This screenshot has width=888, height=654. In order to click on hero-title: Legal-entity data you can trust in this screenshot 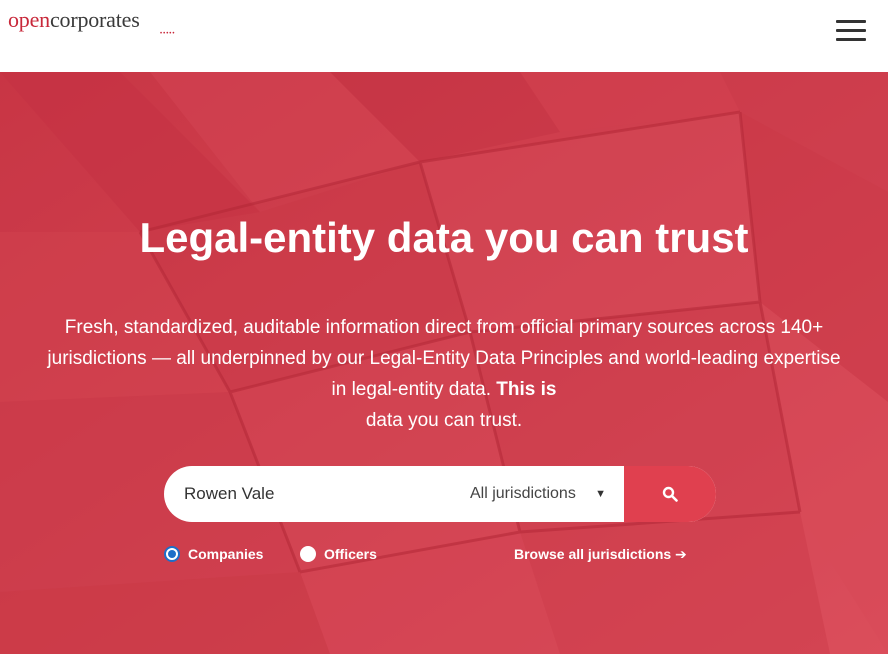, I will do `click(444, 237)`.